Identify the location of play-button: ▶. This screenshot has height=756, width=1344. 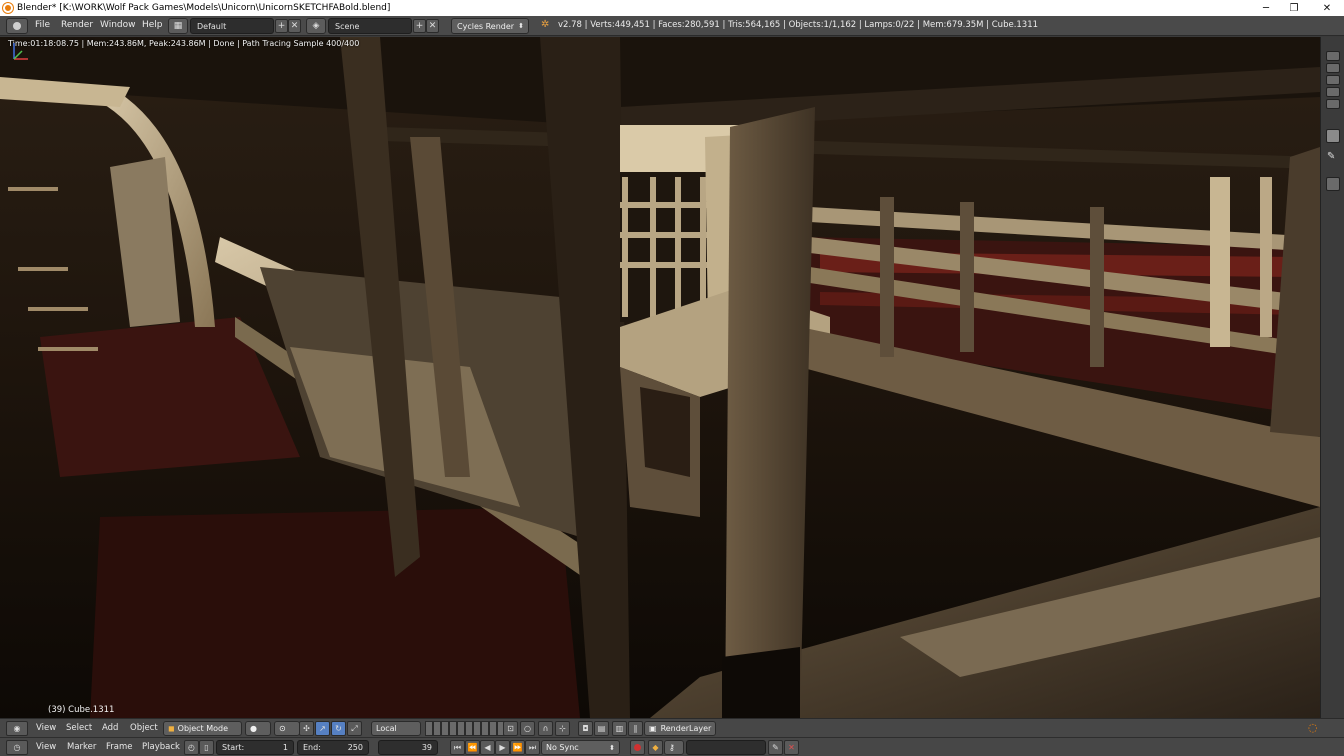
(502, 747).